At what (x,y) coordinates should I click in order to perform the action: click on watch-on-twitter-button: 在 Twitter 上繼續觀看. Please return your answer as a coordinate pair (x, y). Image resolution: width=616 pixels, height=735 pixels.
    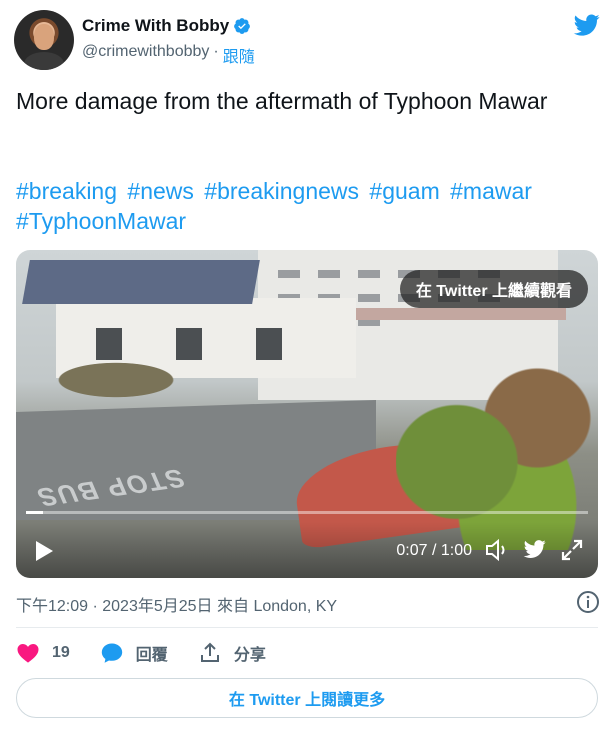
    Looking at the image, I should click on (493, 289).